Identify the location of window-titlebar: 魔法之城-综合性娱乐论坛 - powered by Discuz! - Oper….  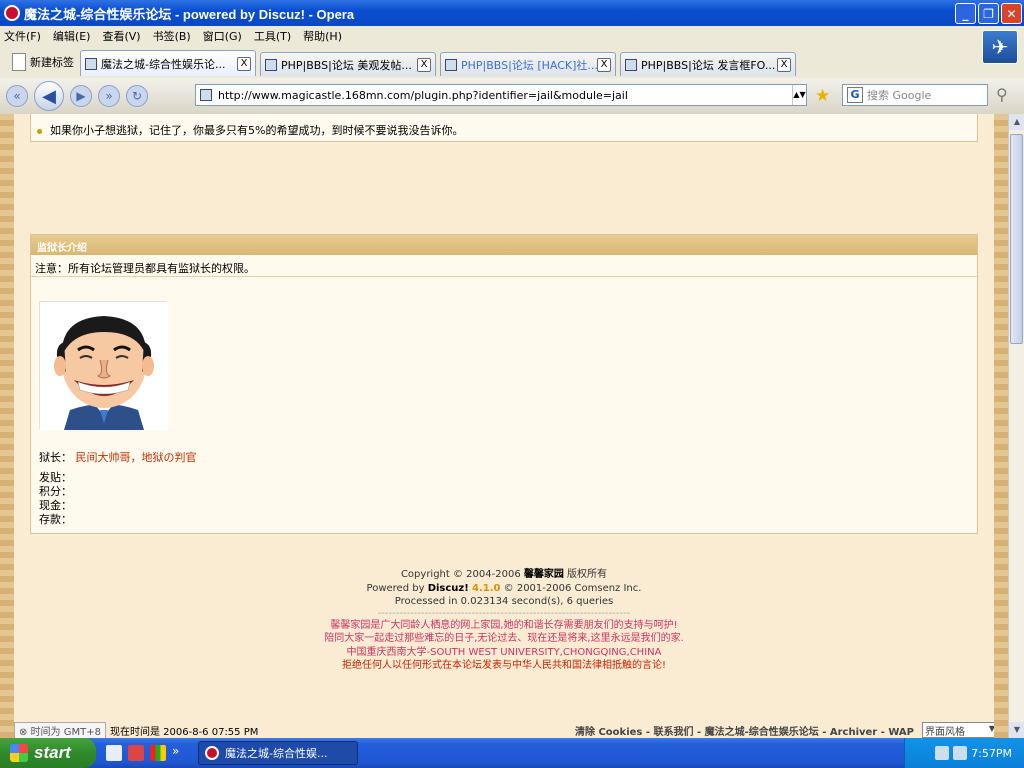
(512, 13).